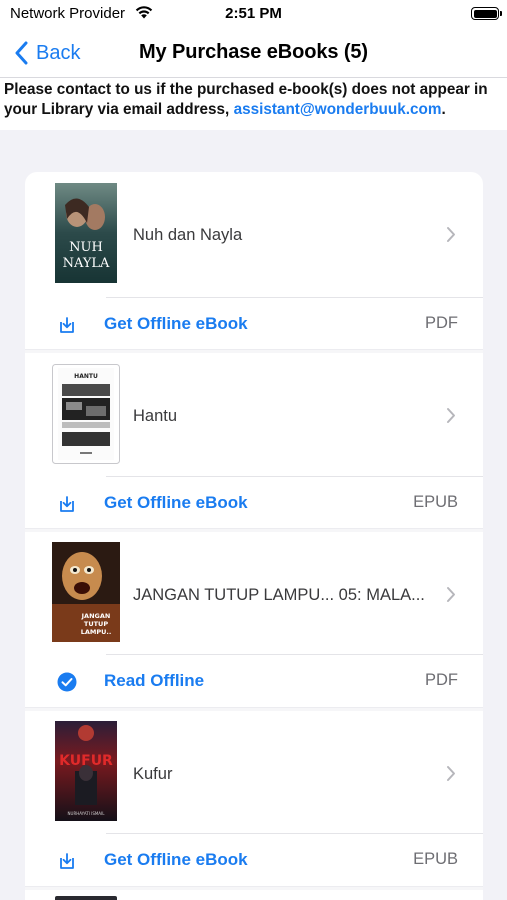 The image size is (507, 900). I want to click on book-cover: NUH NAYLA, so click(86, 233).